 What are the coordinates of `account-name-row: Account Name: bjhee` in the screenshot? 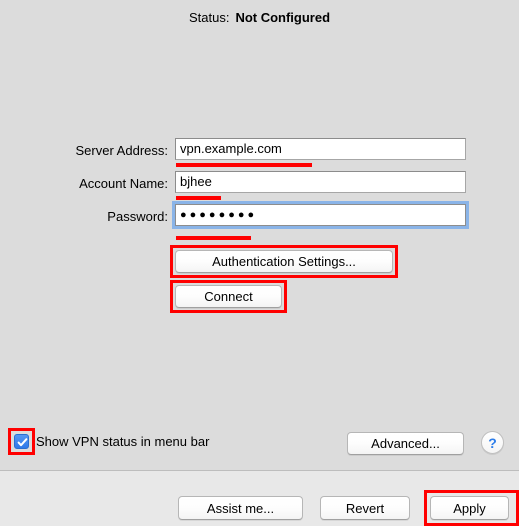 It's located at (259, 187).